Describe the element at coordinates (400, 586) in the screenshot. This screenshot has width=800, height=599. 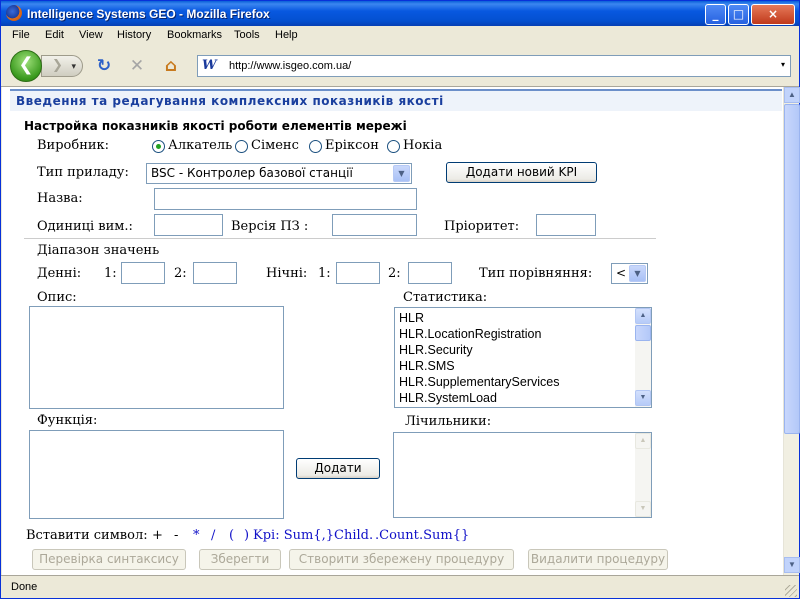
I see `status-bar: Done` at that location.